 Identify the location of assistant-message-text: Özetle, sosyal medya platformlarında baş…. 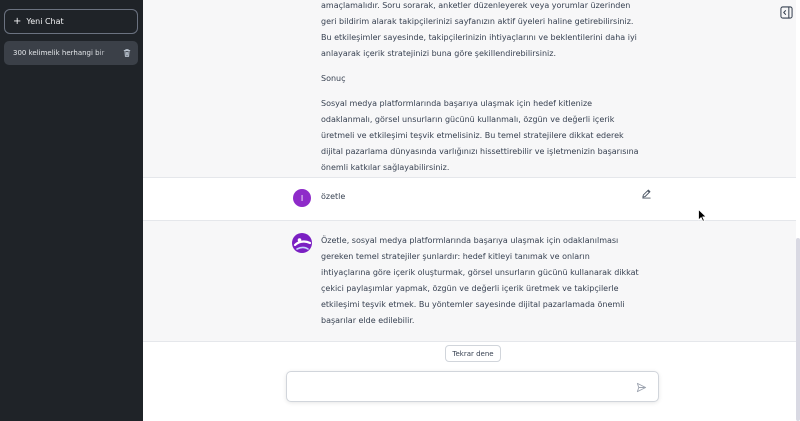
(480, 285).